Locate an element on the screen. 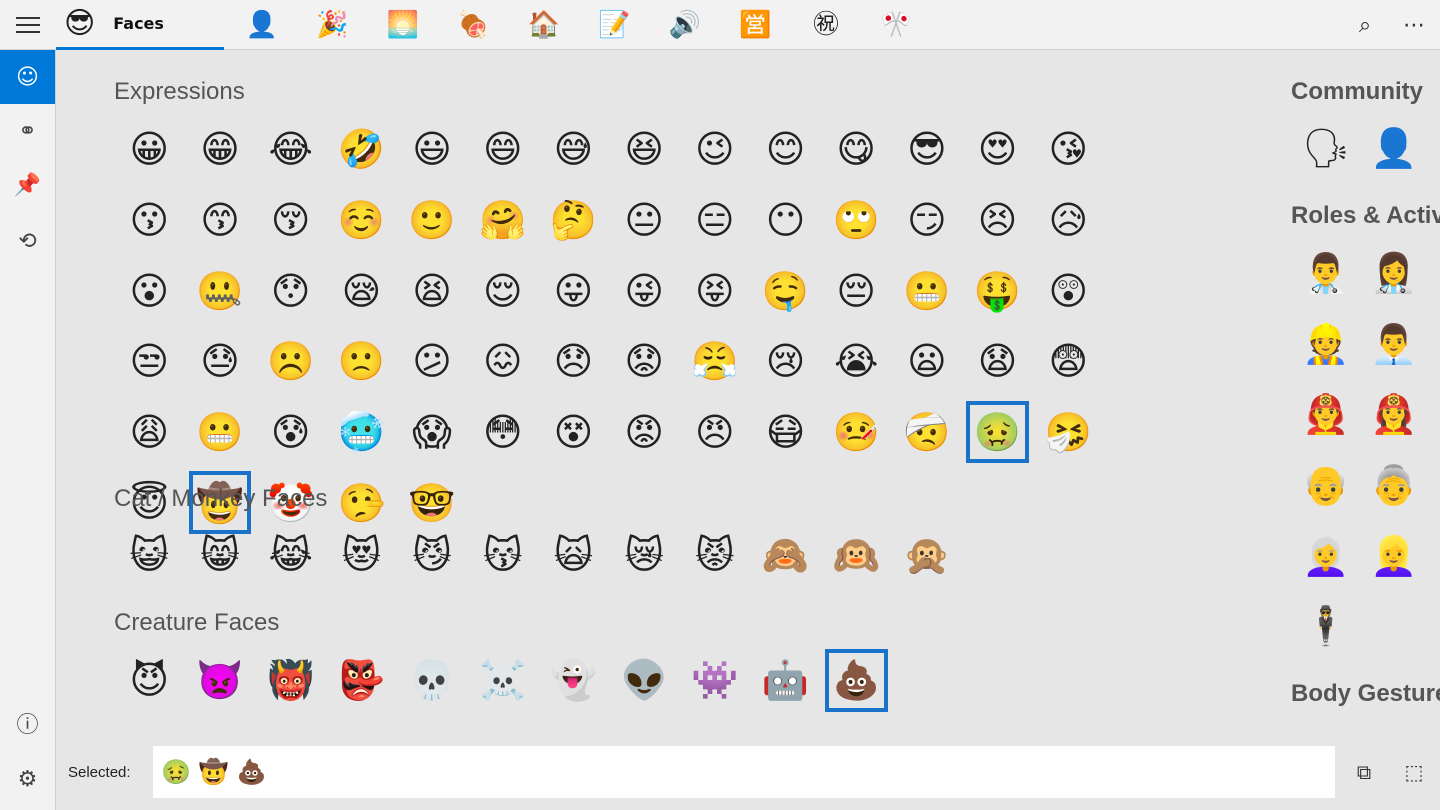 The height and width of the screenshot is (810, 1440). emoji-cell: 😗 is located at coordinates (149, 220).